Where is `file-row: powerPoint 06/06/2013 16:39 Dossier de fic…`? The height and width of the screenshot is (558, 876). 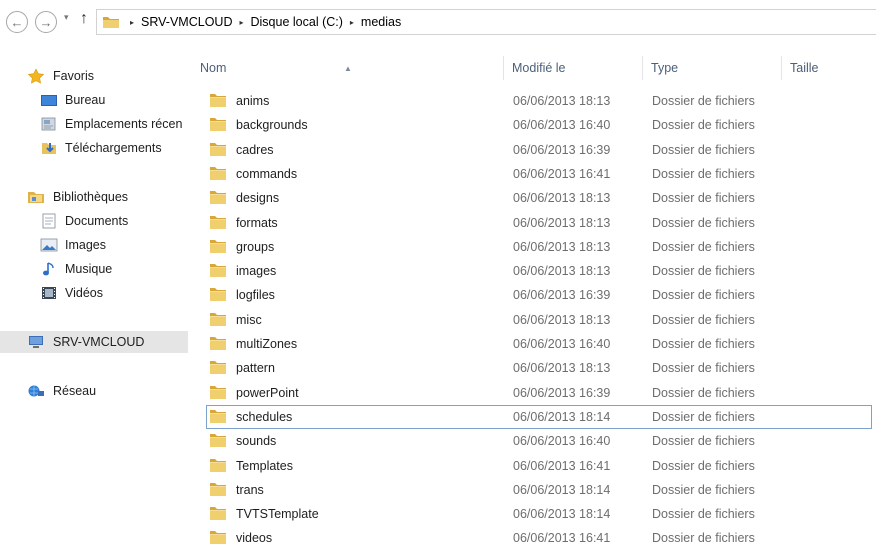 file-row: powerPoint 06/06/2013 16:39 Dossier de fic… is located at coordinates (539, 393).